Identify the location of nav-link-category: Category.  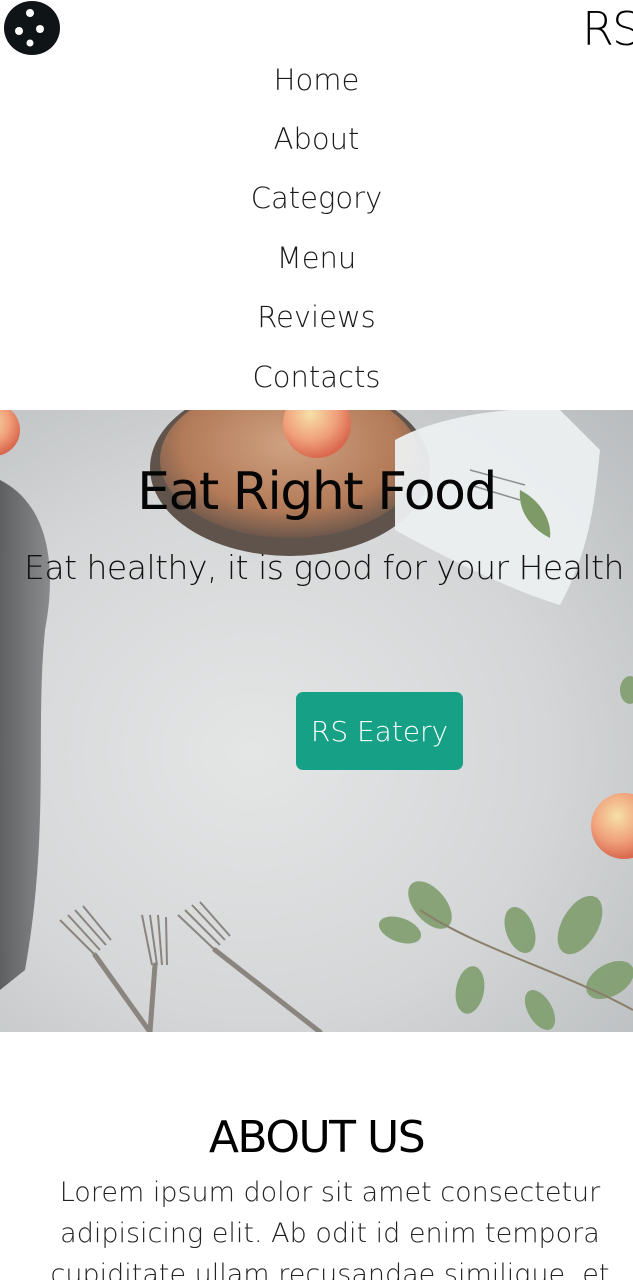
(316, 198).